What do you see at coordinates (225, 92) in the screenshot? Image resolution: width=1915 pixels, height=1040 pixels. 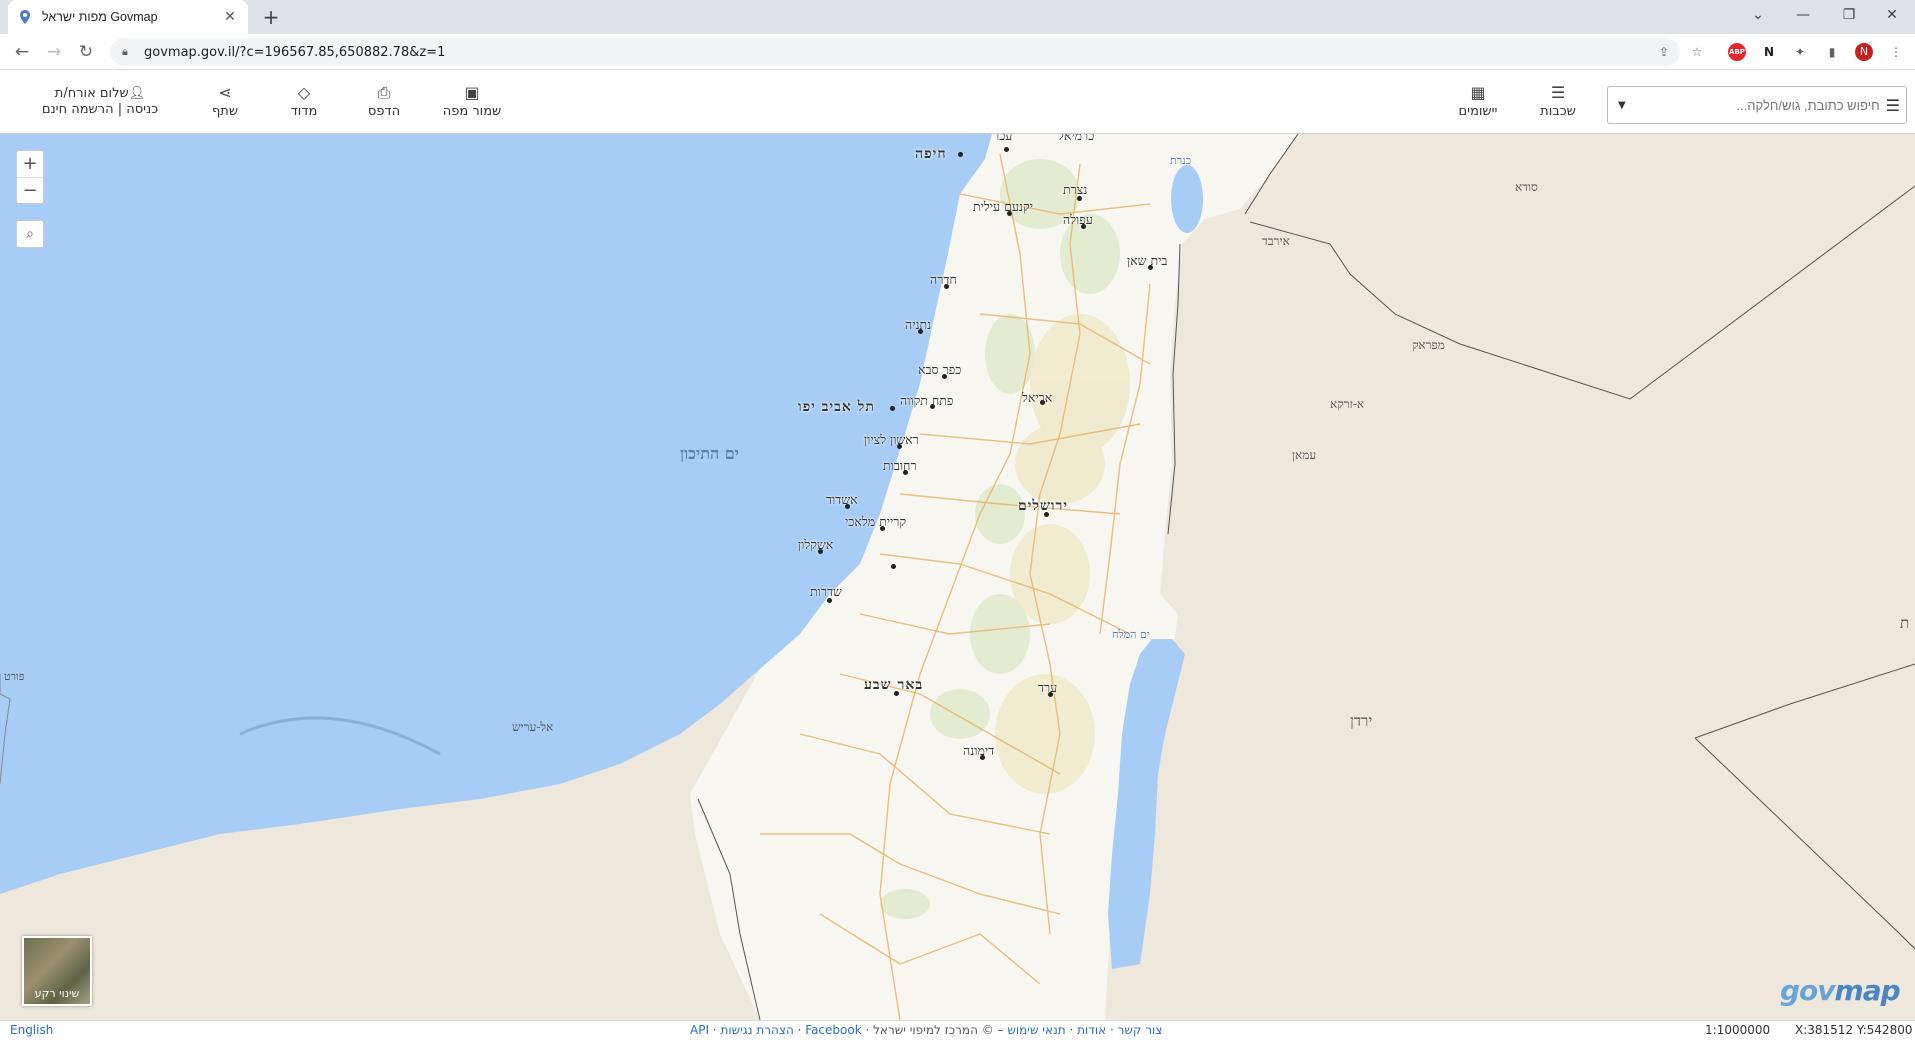 I see `share-icon: ⋖` at bounding box center [225, 92].